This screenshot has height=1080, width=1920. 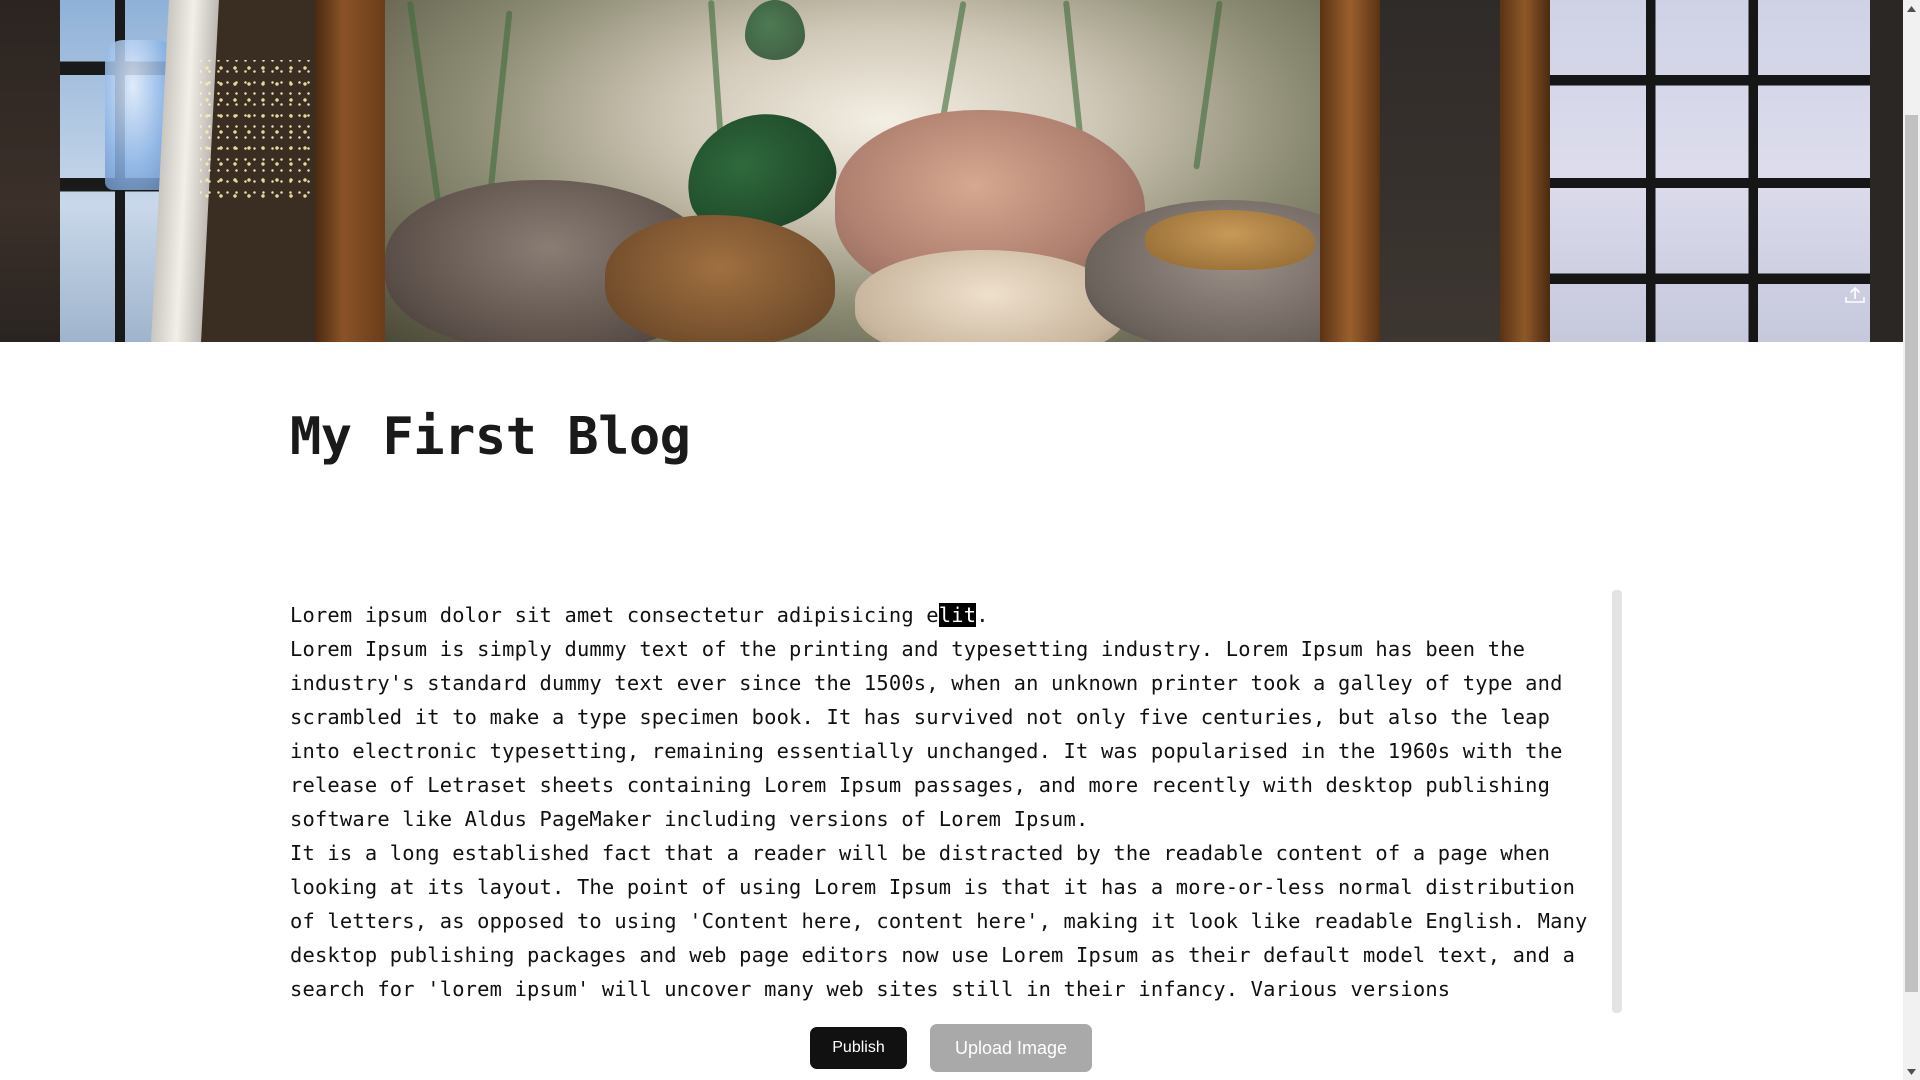 I want to click on cover-scene-right-edge, so click(x=1886, y=171).